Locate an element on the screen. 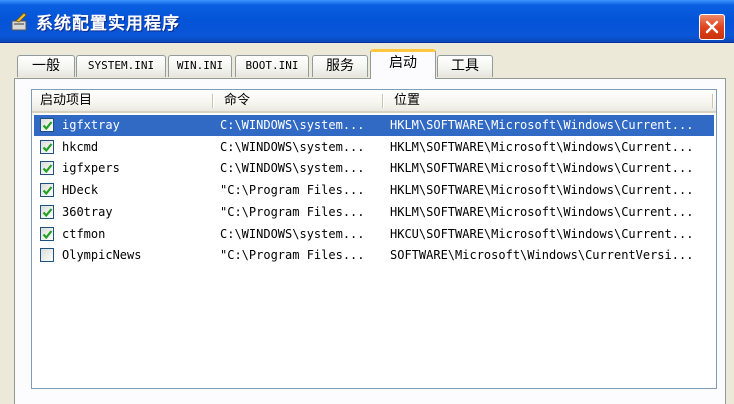 This screenshot has width=734, height=404. close-button is located at coordinates (712, 27).